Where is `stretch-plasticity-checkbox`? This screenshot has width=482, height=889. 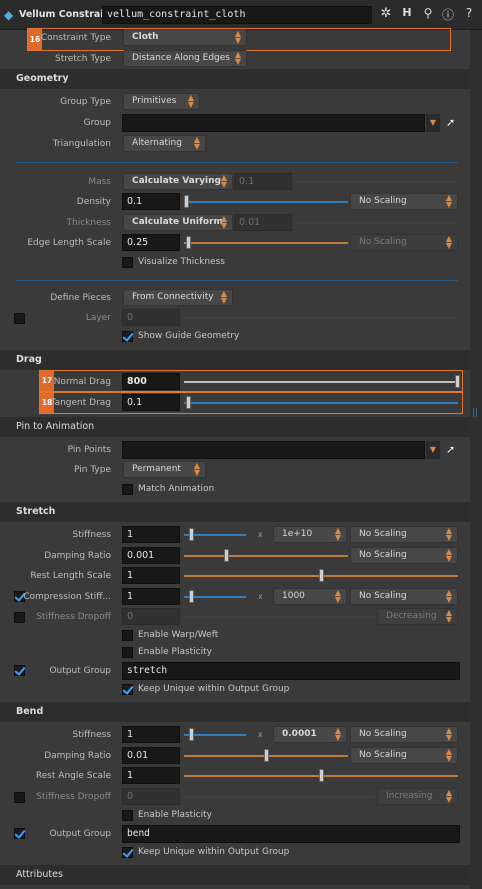
stretch-plasticity-checkbox is located at coordinates (127, 652).